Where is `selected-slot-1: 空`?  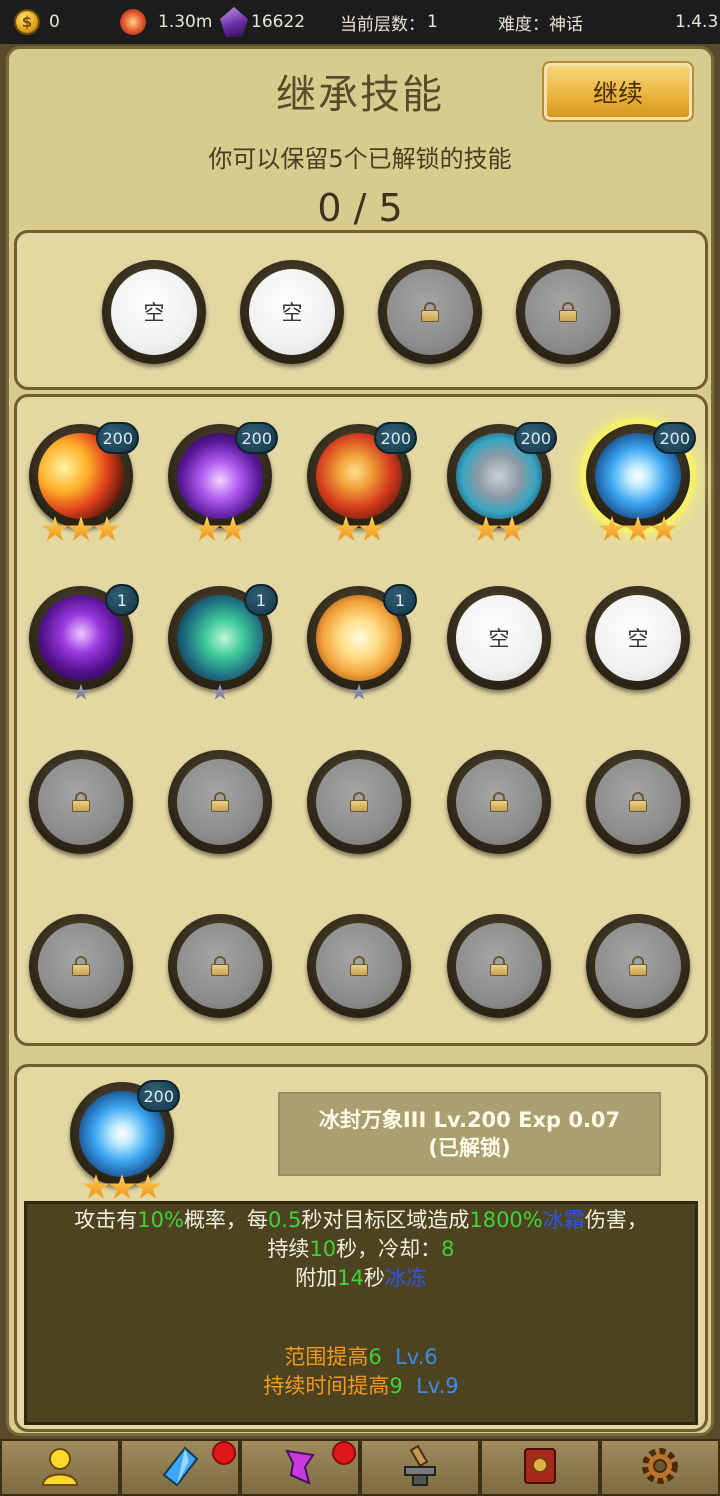
selected-slot-1: 空 is located at coordinates (154, 312).